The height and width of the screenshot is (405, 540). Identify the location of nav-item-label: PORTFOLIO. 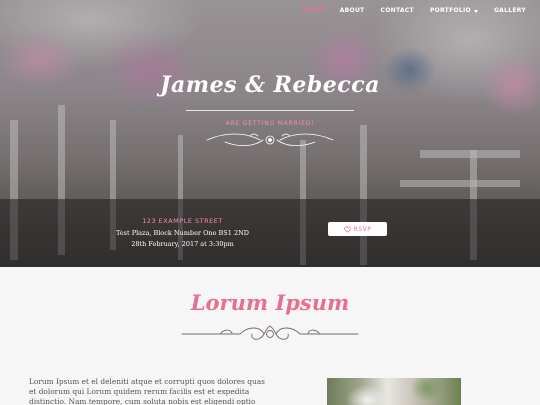
(450, 10).